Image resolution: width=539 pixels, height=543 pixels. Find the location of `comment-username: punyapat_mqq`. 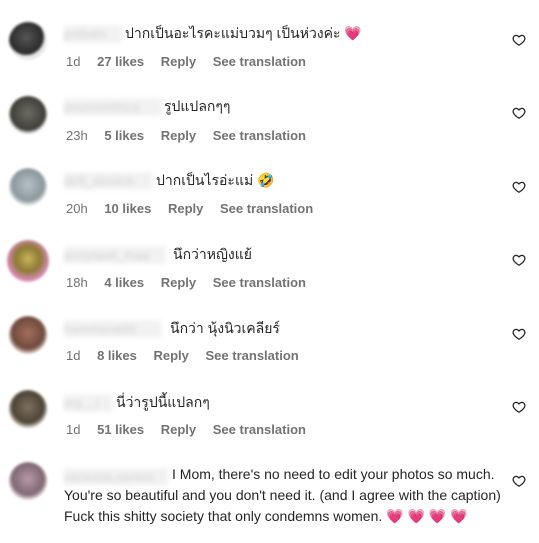

comment-username: punyapat_mqq is located at coordinates (115, 255).